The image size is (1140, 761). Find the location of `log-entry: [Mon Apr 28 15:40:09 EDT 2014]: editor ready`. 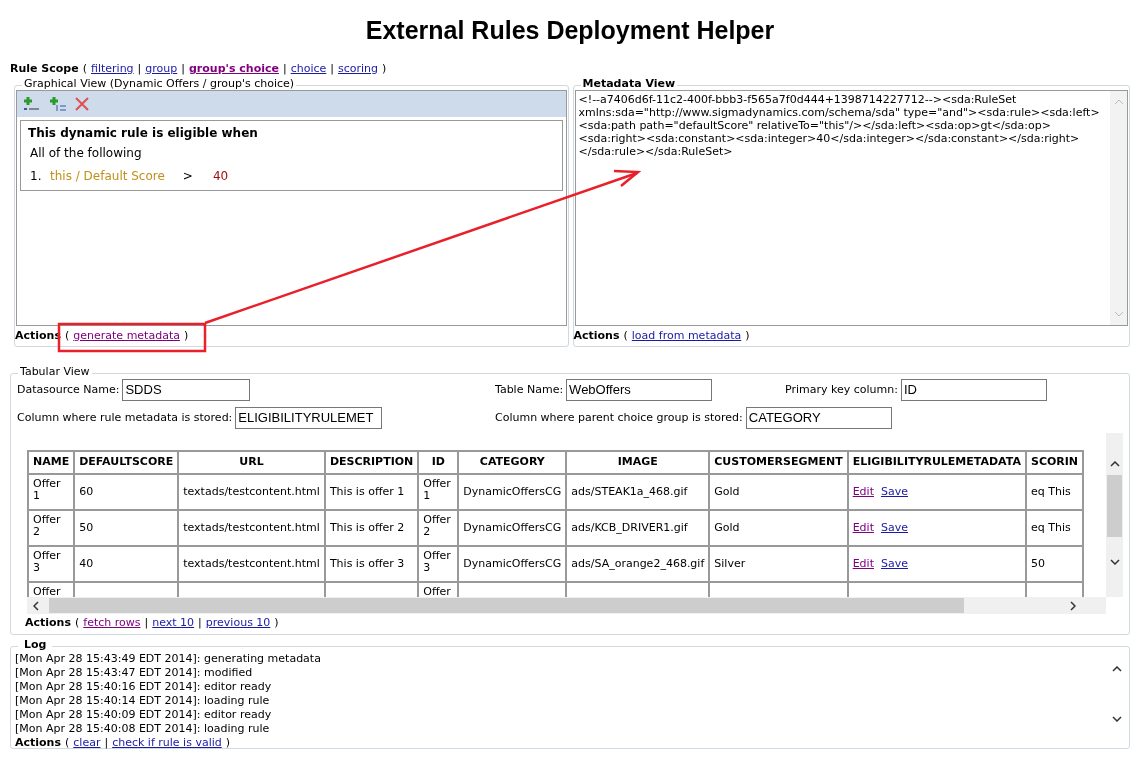

log-entry: [Mon Apr 28 15:40:09 EDT 2014]: editor ready is located at coordinates (144, 715).